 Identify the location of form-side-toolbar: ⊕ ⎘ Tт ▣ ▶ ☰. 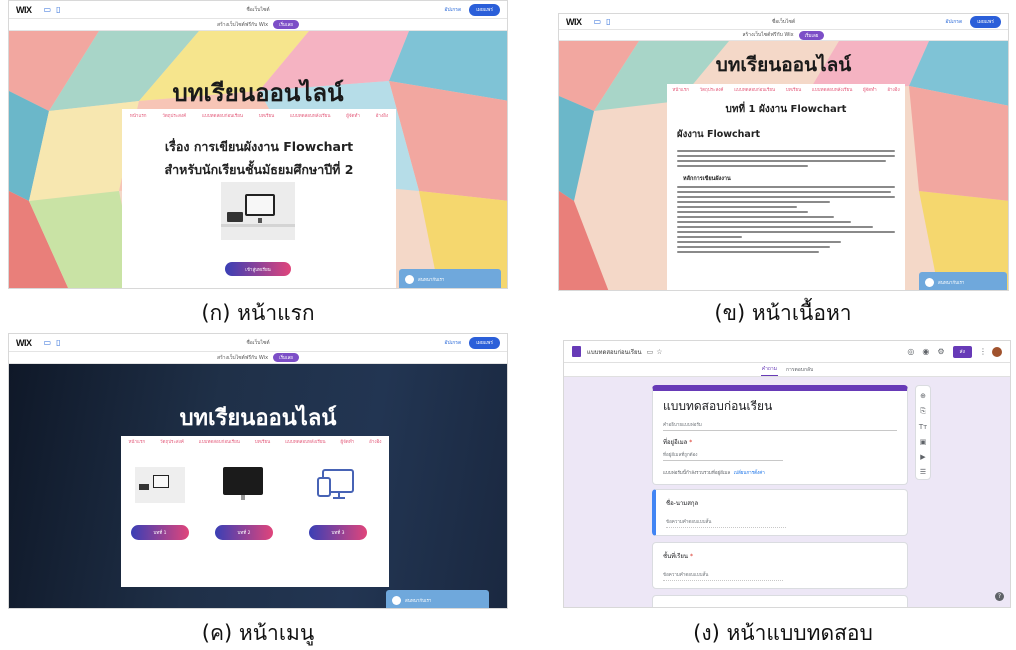
(923, 432).